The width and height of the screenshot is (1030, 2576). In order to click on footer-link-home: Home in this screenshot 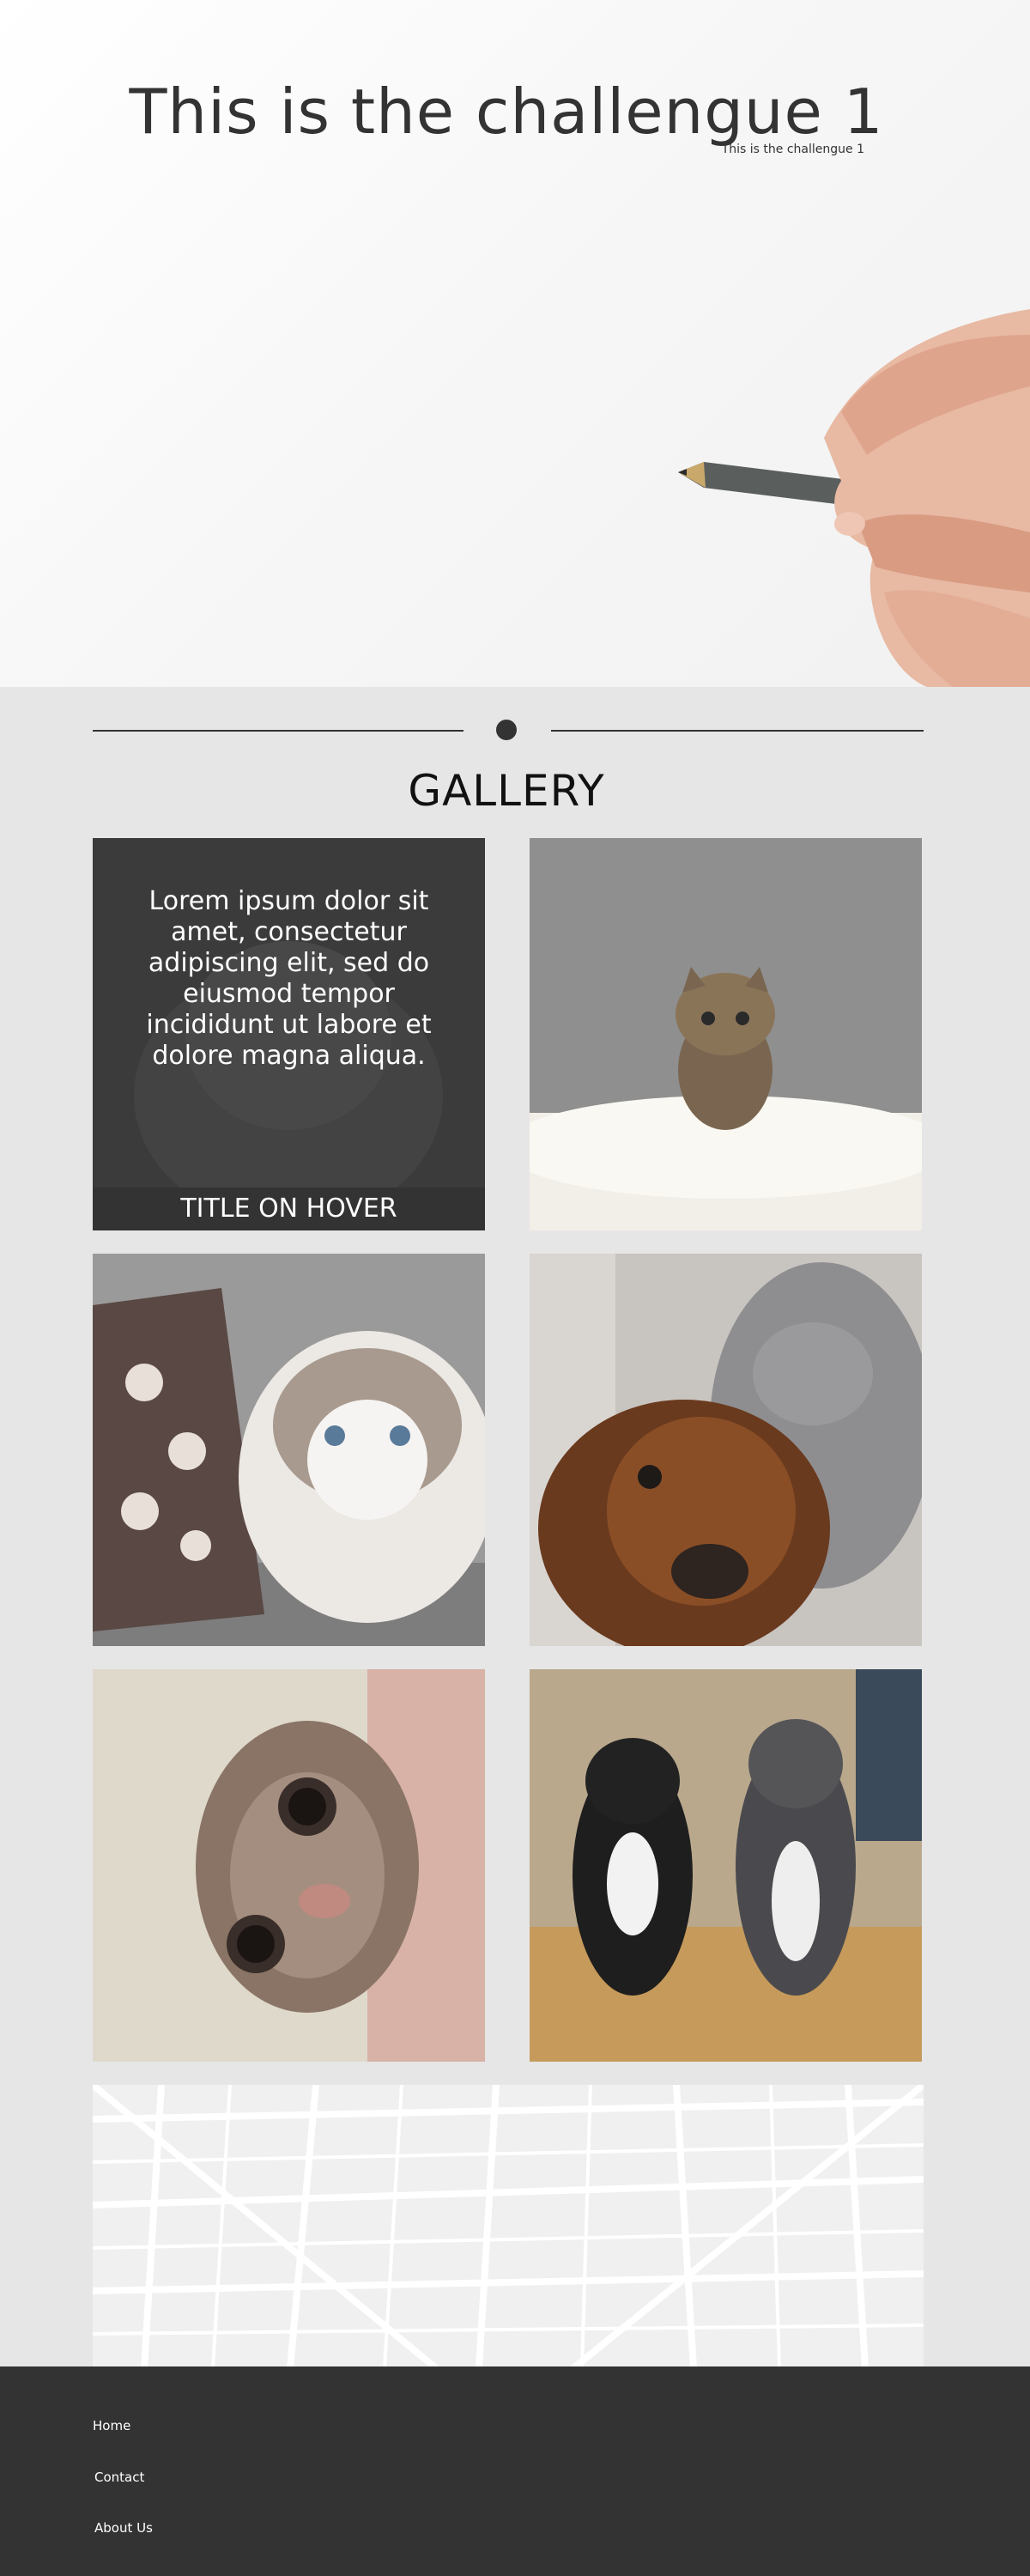, I will do `click(111, 2426)`.